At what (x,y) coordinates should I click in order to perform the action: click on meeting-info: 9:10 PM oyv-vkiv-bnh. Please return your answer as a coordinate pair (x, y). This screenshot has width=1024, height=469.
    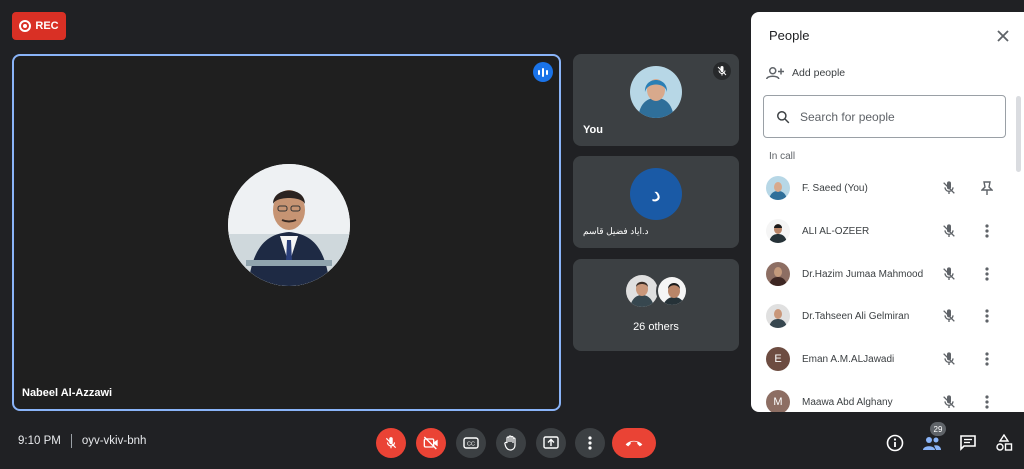
    Looking at the image, I should click on (82, 441).